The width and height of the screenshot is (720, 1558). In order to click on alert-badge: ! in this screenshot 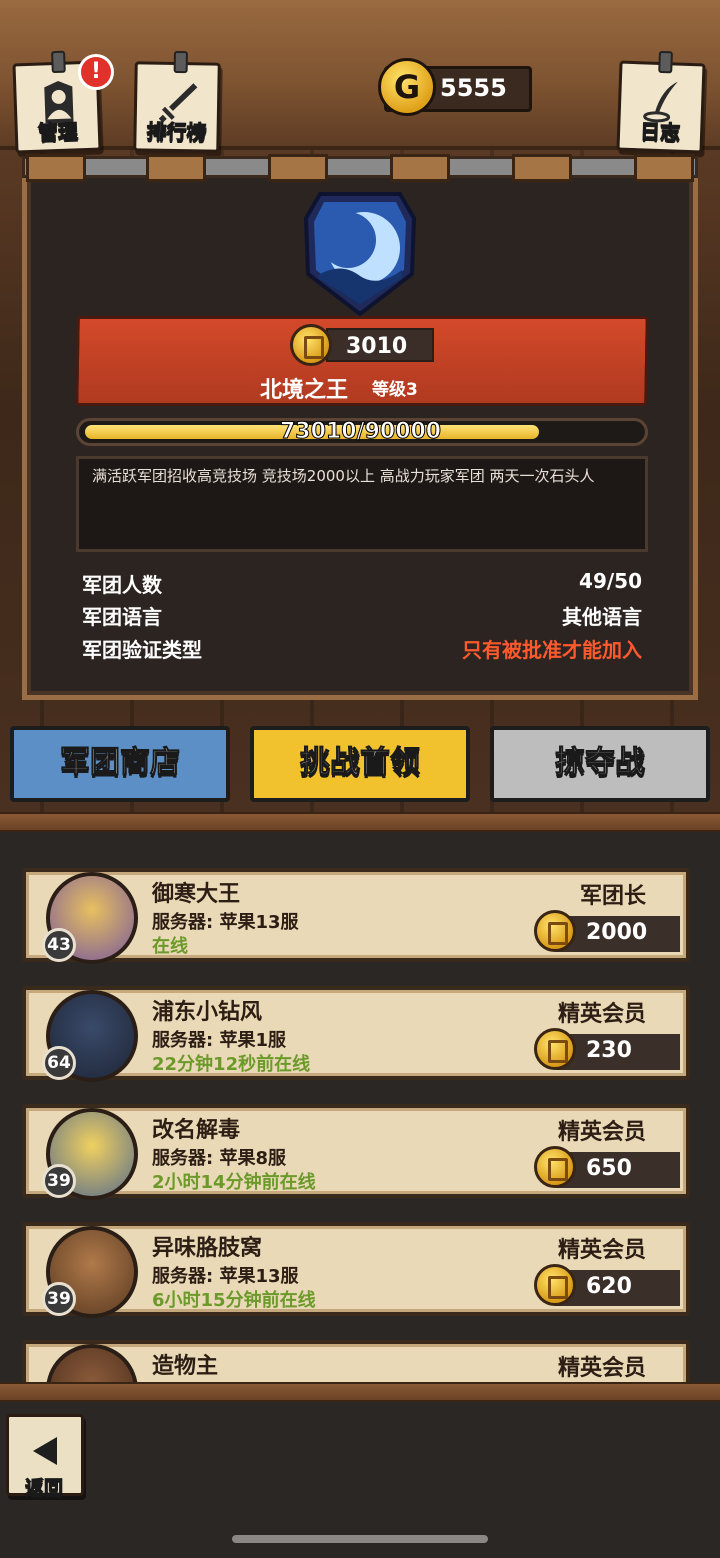, I will do `click(96, 72)`.